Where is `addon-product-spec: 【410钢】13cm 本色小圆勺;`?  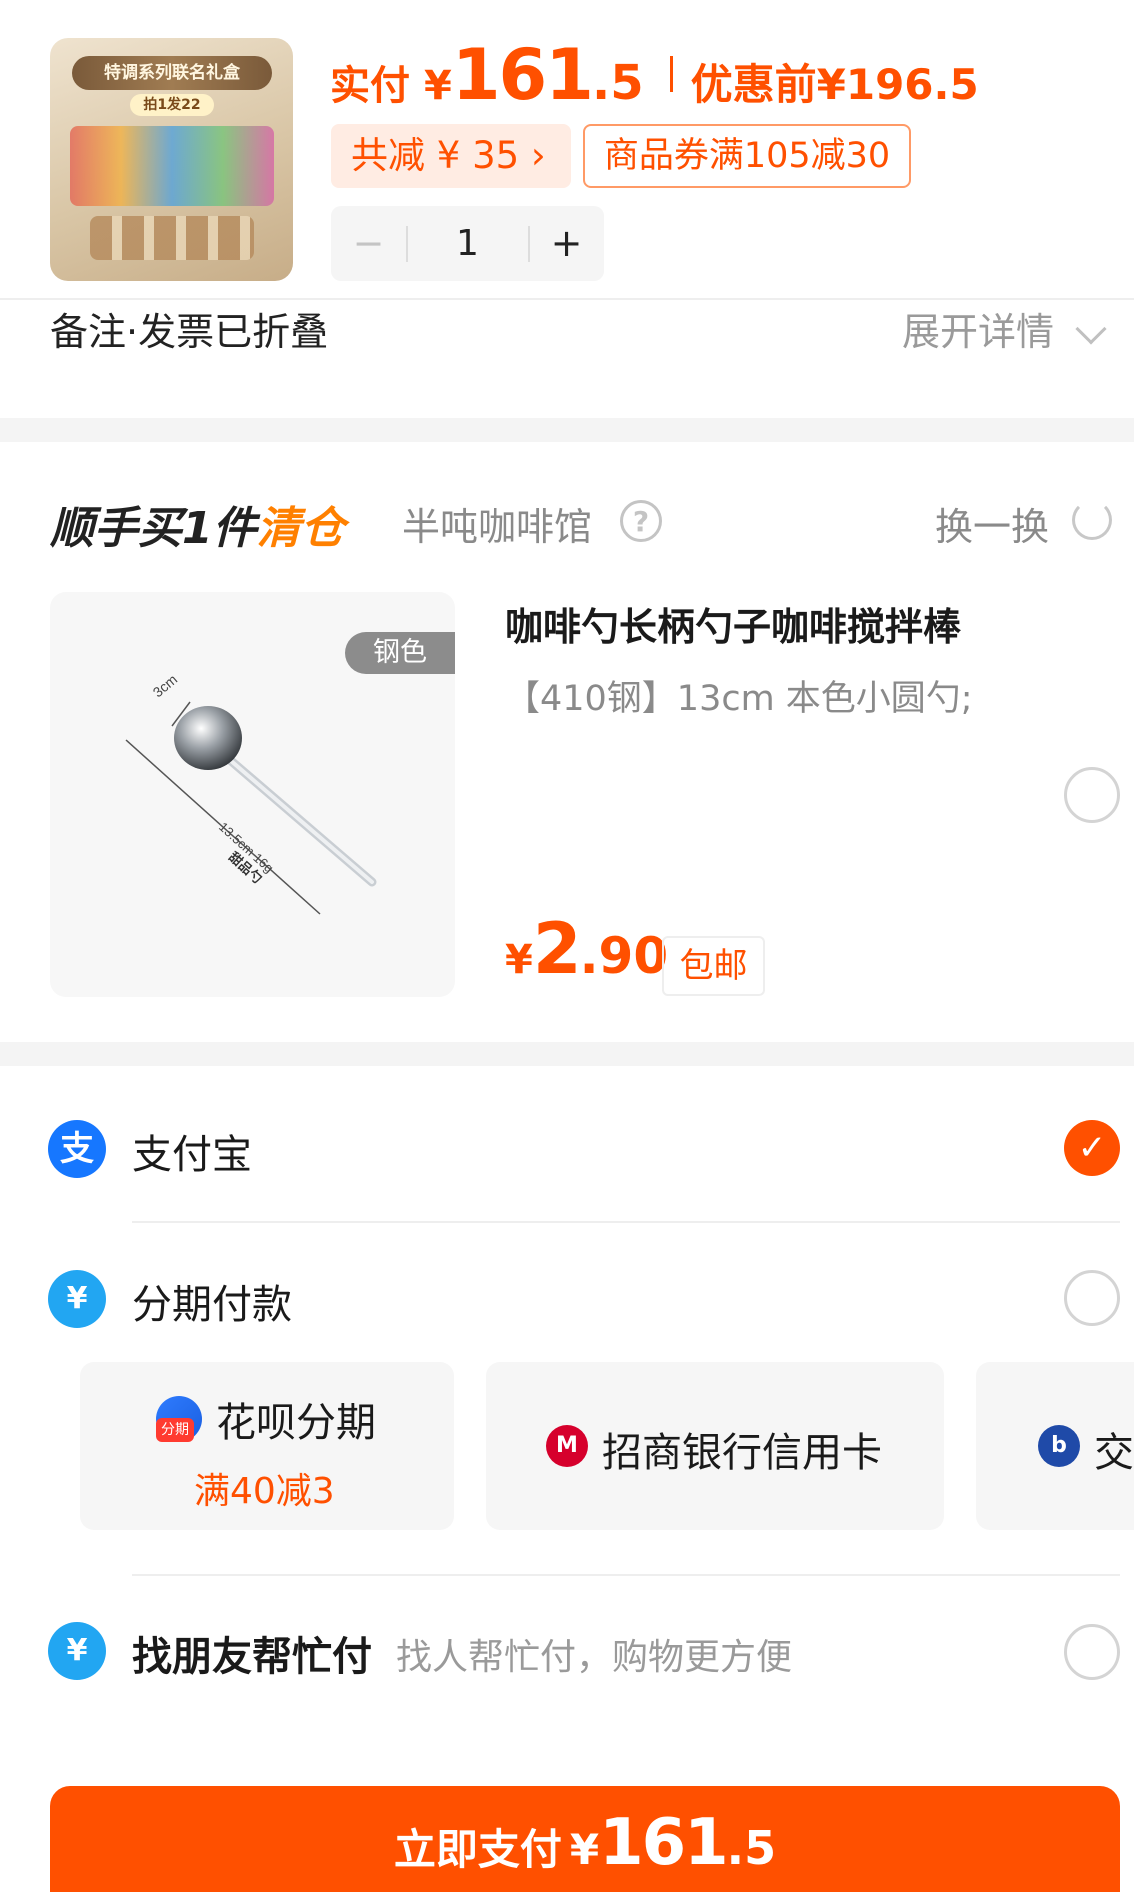 addon-product-spec: 【410钢】13cm 本色小圆勺; is located at coordinates (739, 695).